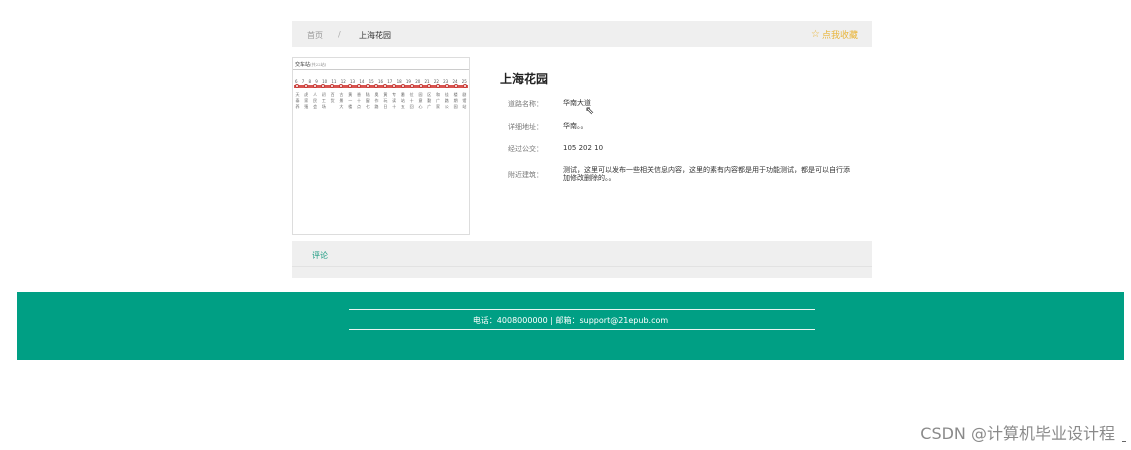  I want to click on breadcrumb-current: 上海花园, so click(375, 35).